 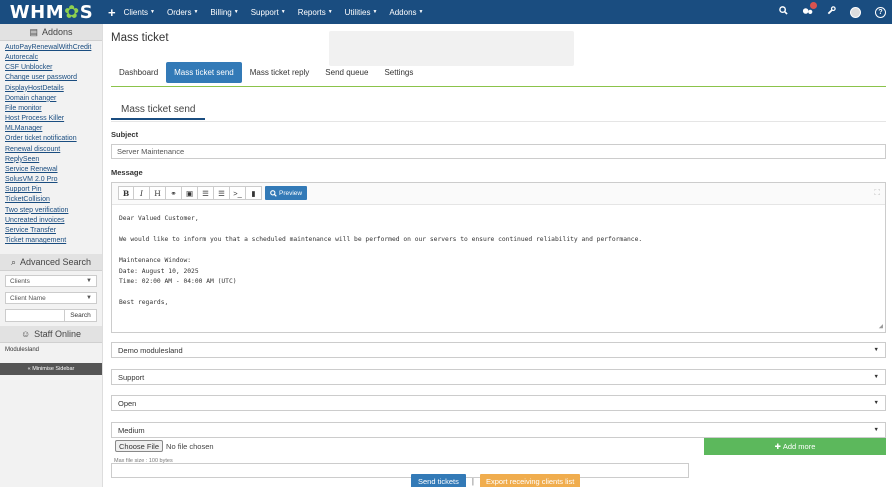 What do you see at coordinates (51, 221) in the screenshot?
I see `addon-link: Uncreated invoices` at bounding box center [51, 221].